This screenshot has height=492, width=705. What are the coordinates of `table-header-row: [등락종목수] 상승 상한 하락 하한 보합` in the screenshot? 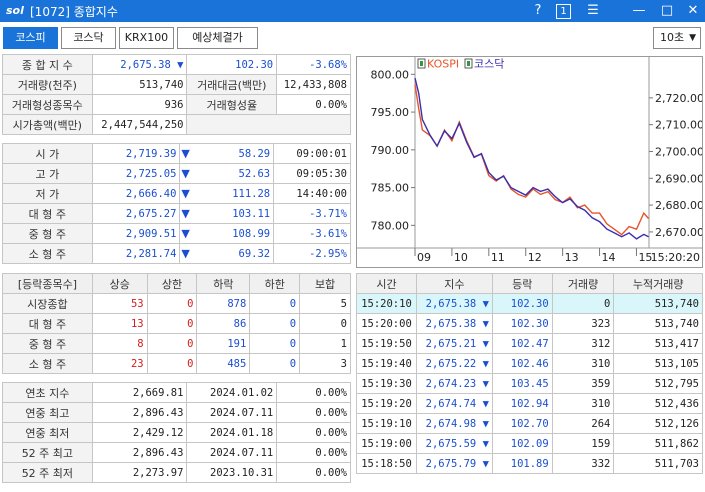 It's located at (176, 283).